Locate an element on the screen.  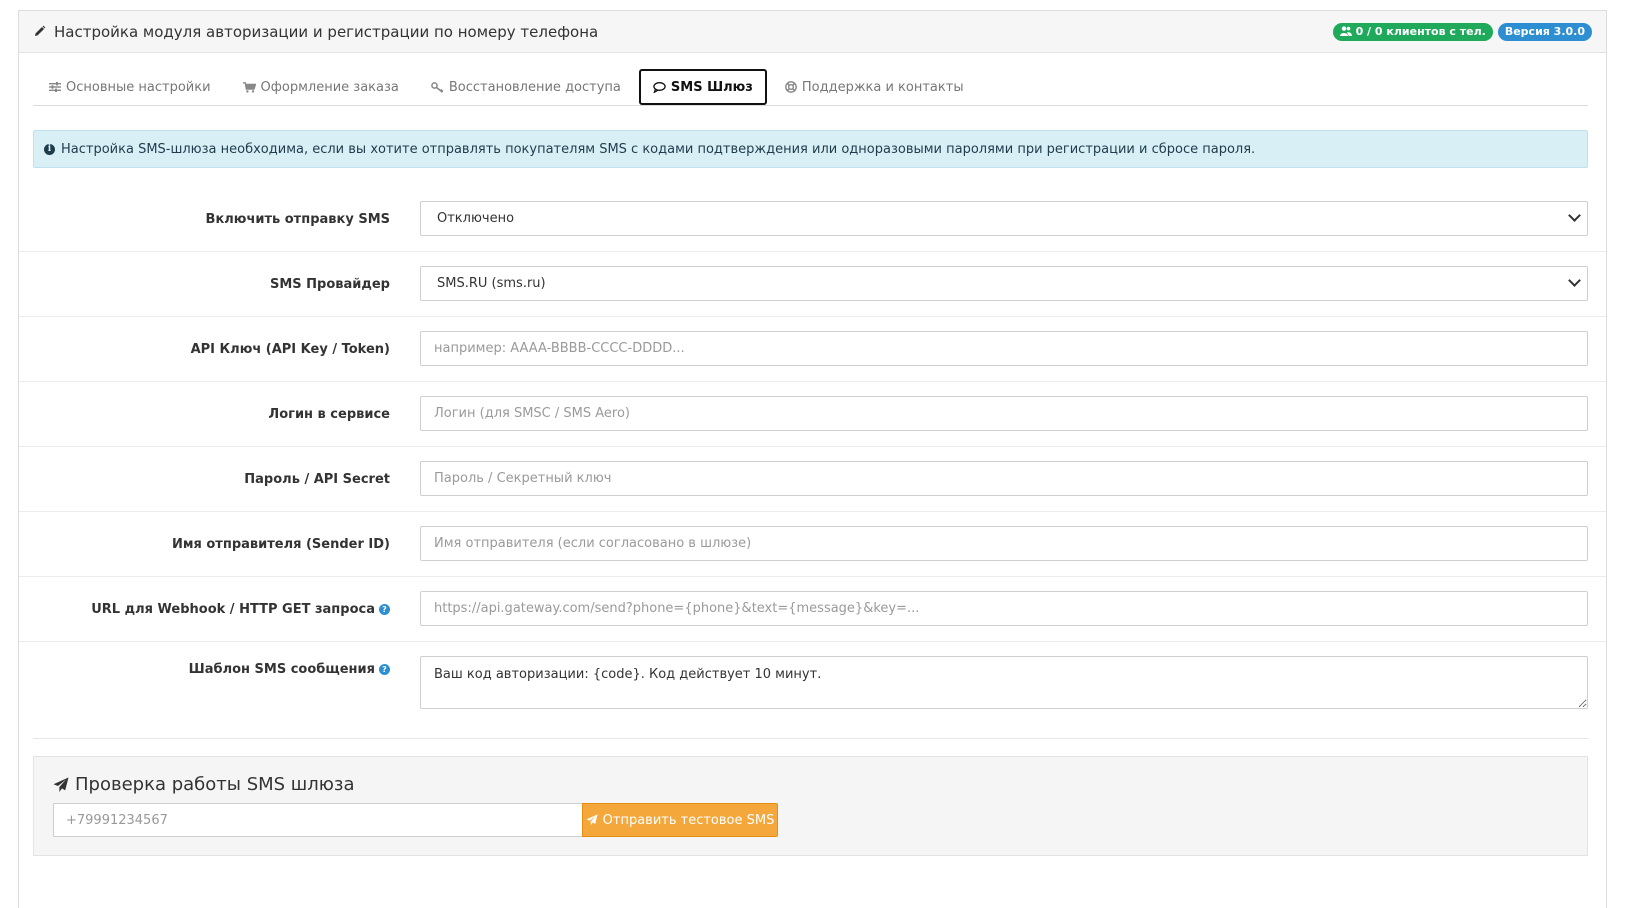
clients-badge-text: 0 / 0 клиентов с тел. is located at coordinates (1420, 31).